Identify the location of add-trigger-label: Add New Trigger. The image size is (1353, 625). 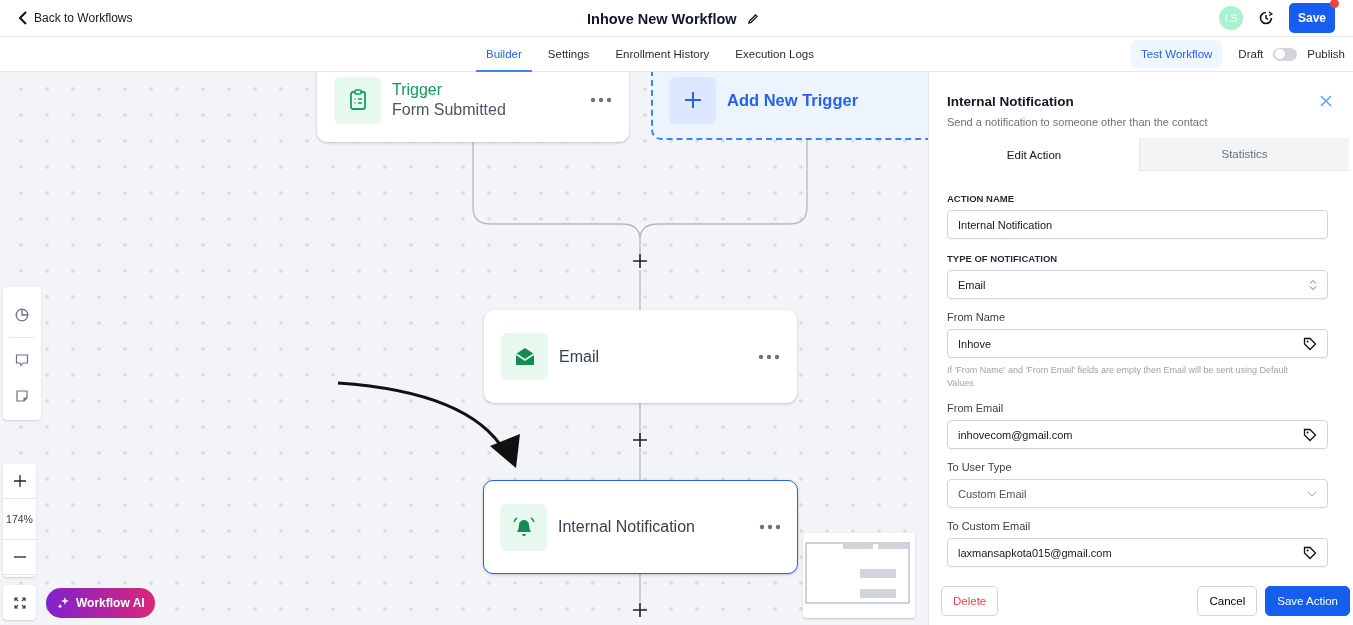
(793, 100).